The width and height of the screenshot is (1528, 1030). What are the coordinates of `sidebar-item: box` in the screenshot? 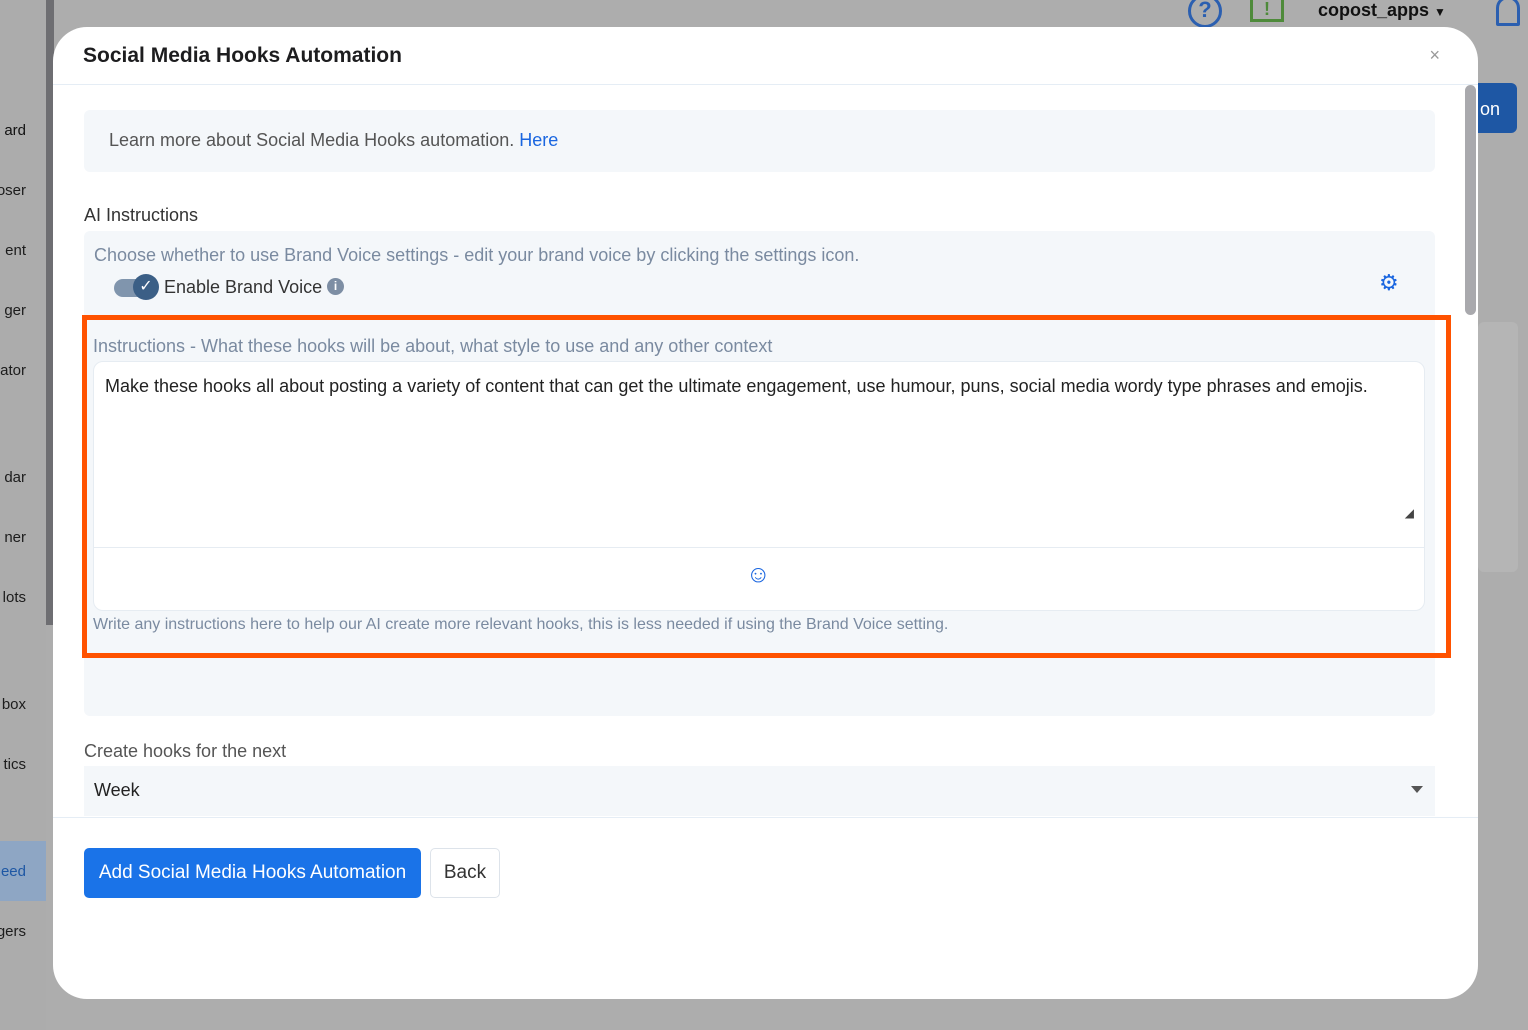 It's located at (13, 704).